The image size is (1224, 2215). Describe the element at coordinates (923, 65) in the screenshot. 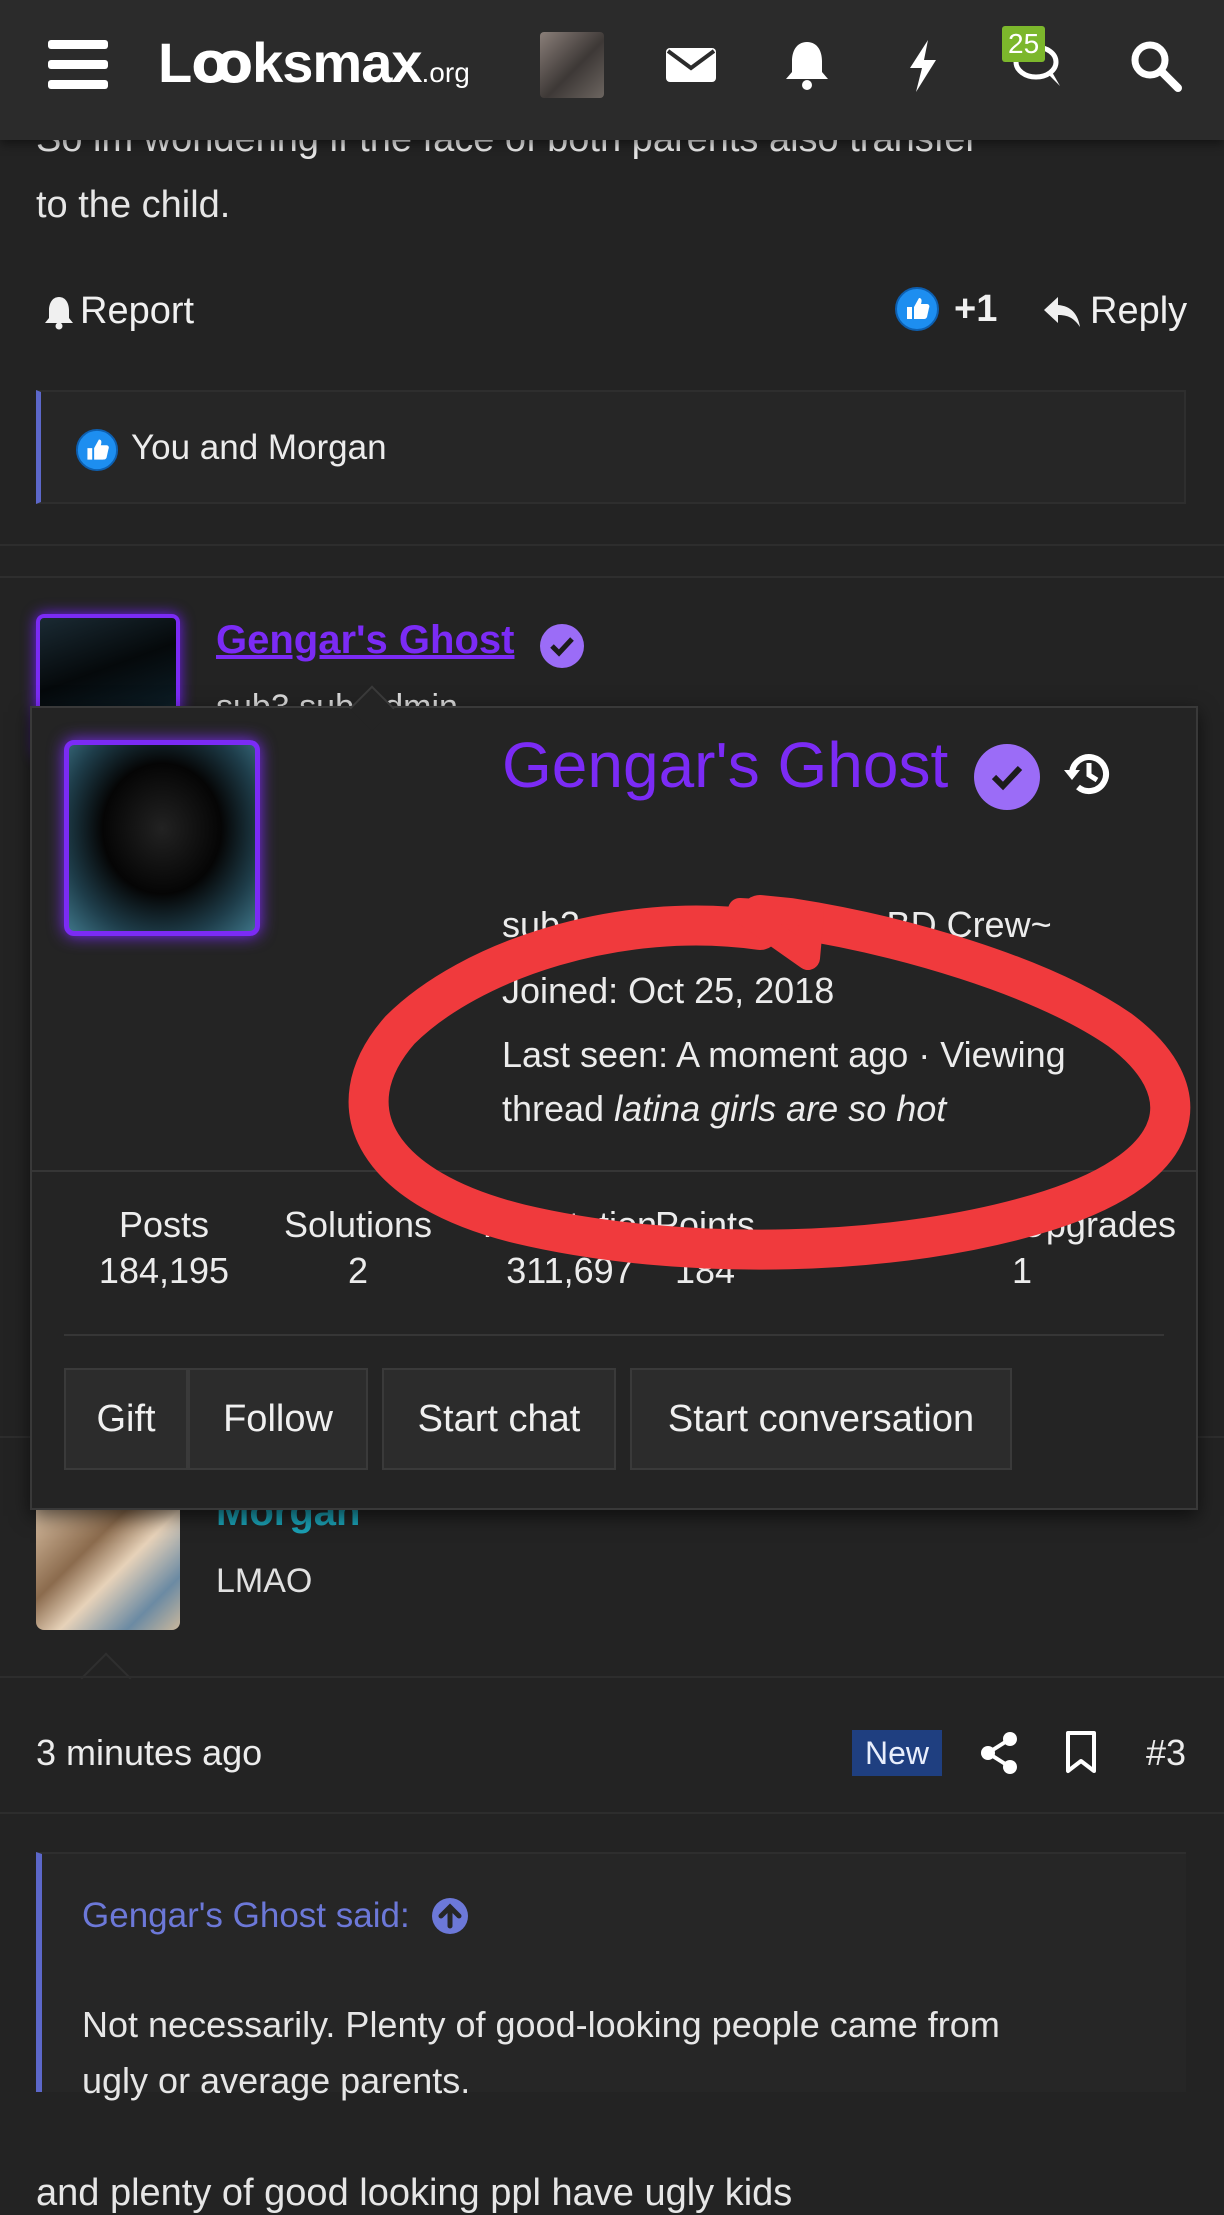

I see `whats-new-lightning-icon` at that location.